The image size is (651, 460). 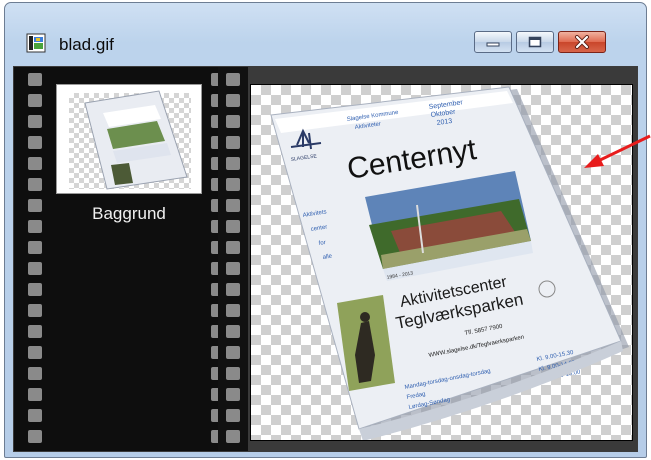 I want to click on maximize-icon, so click(x=535, y=42).